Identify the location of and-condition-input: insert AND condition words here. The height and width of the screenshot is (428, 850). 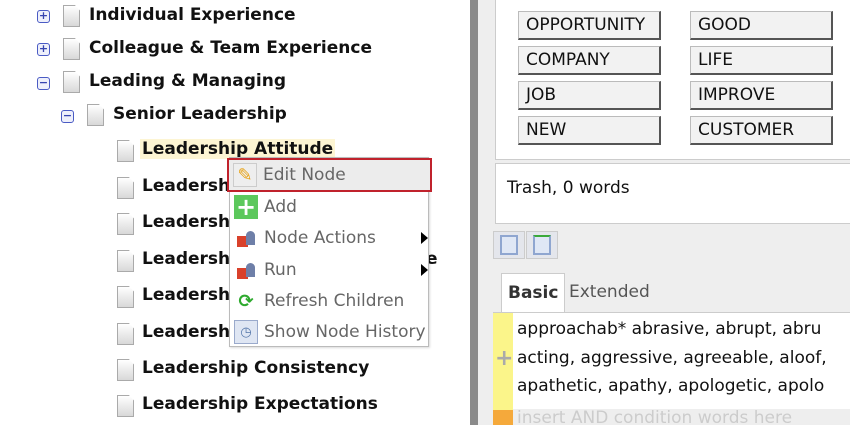
(654, 418).